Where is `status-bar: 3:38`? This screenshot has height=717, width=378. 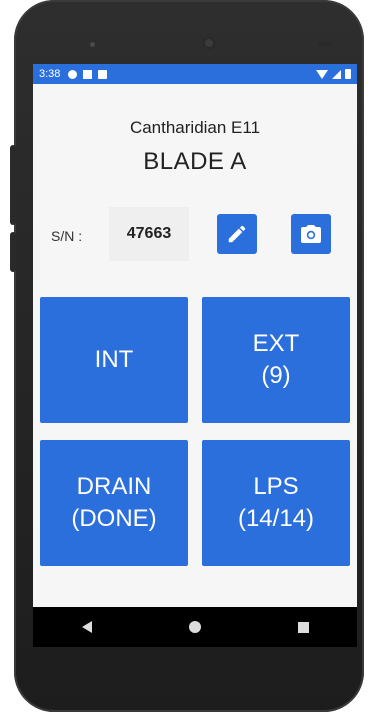
status-bar: 3:38 is located at coordinates (195, 74).